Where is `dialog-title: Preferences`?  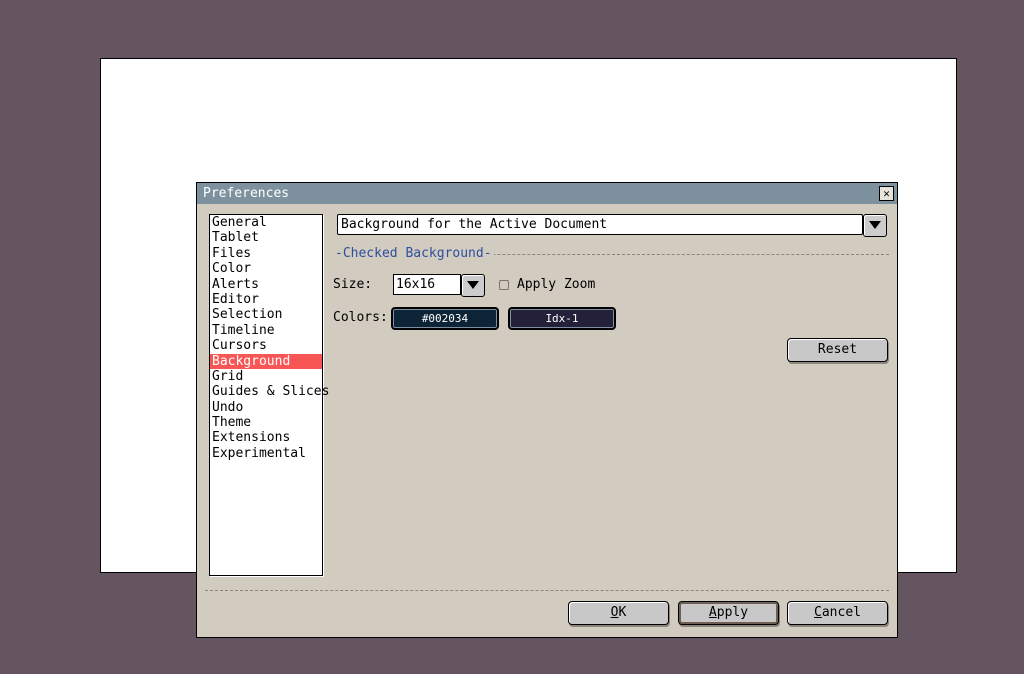
dialog-title: Preferences is located at coordinates (246, 193).